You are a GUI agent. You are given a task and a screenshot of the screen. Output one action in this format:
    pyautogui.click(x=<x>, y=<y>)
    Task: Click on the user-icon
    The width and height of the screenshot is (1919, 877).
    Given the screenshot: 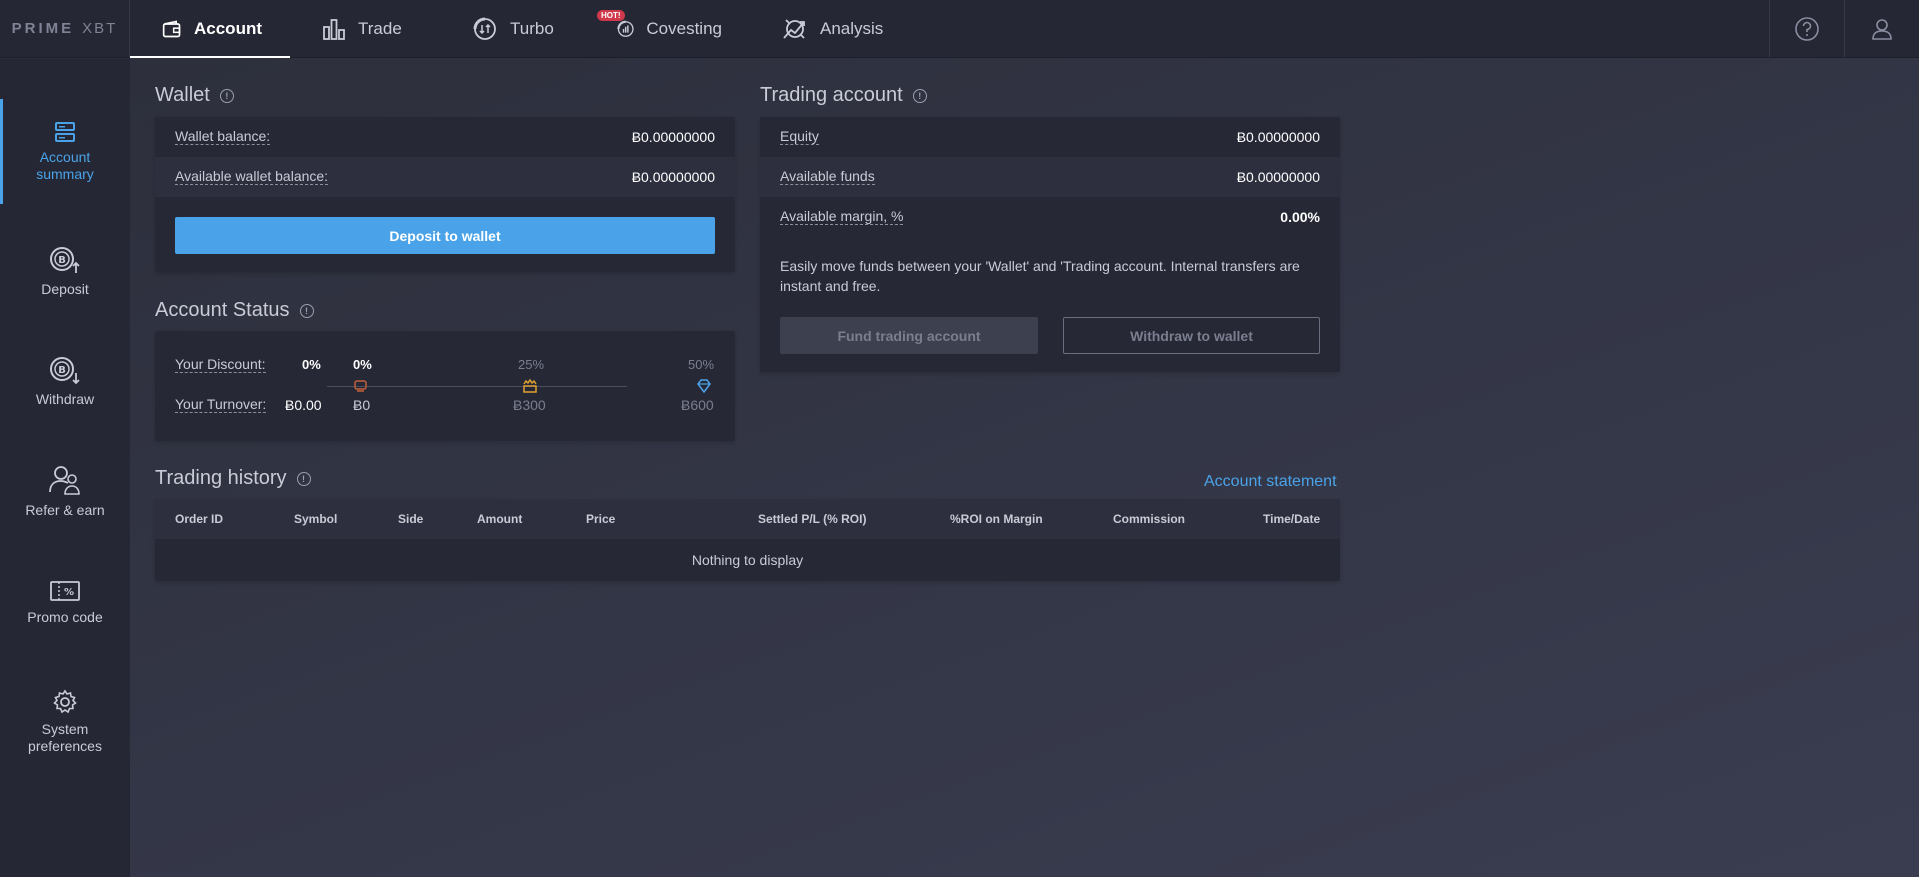 What is the action you would take?
    pyautogui.click(x=1882, y=29)
    